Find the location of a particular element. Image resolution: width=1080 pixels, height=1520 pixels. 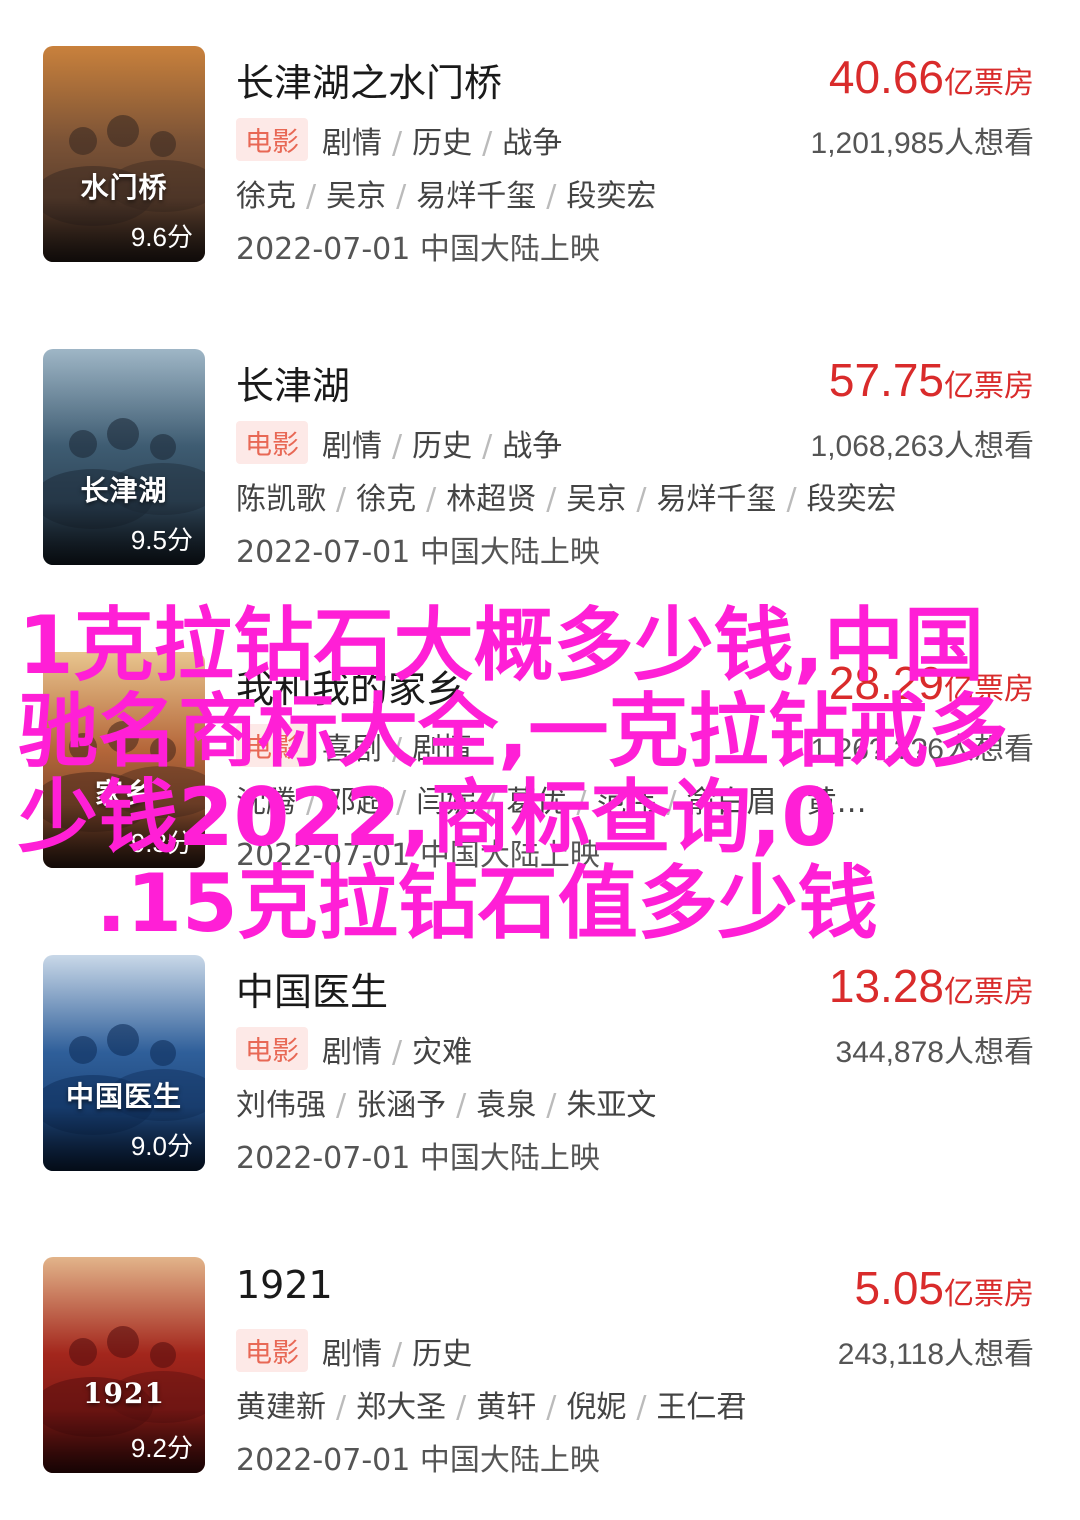

cast-member: 倪妮 is located at coordinates (596, 1407).